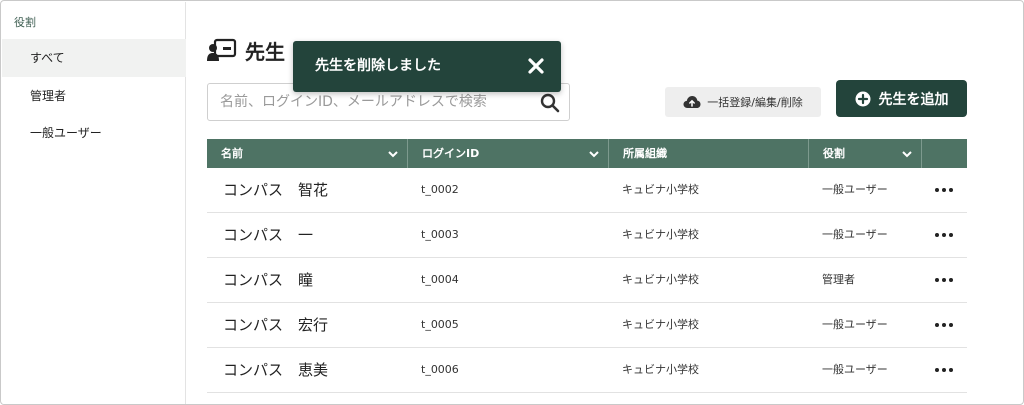 The width and height of the screenshot is (1024, 405). Describe the element at coordinates (440, 369) in the screenshot. I see `row-login-id: t_0006` at that location.